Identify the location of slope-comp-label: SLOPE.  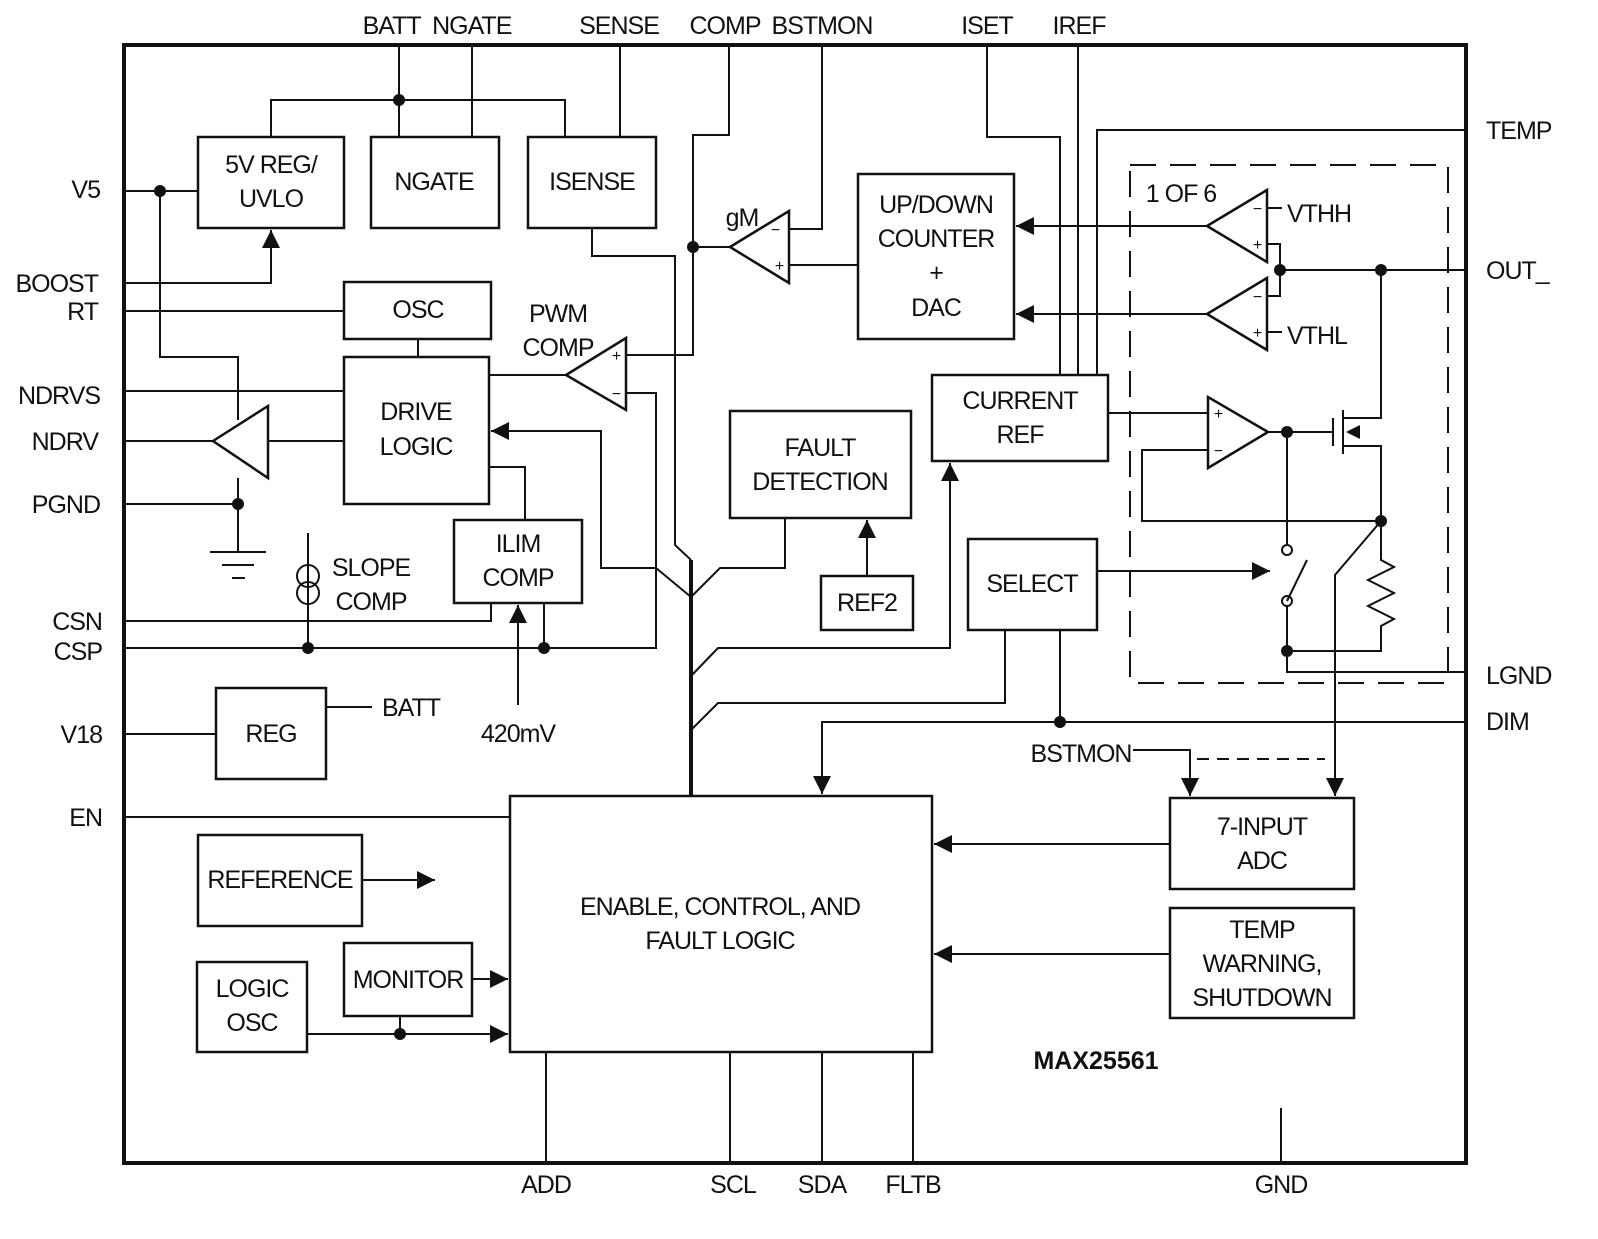
(371, 568).